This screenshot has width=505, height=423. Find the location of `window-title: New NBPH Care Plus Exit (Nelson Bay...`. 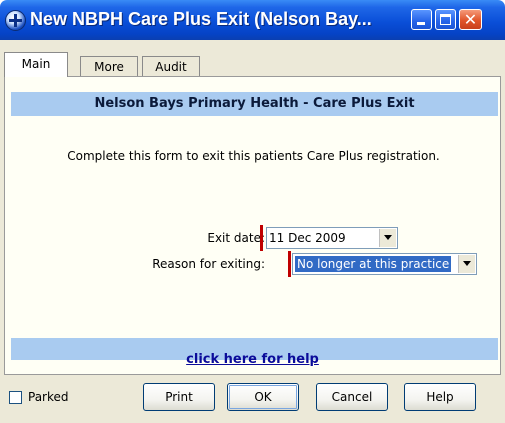

window-title: New NBPH Care Plus Exit (Nelson Bay... is located at coordinates (201, 19).